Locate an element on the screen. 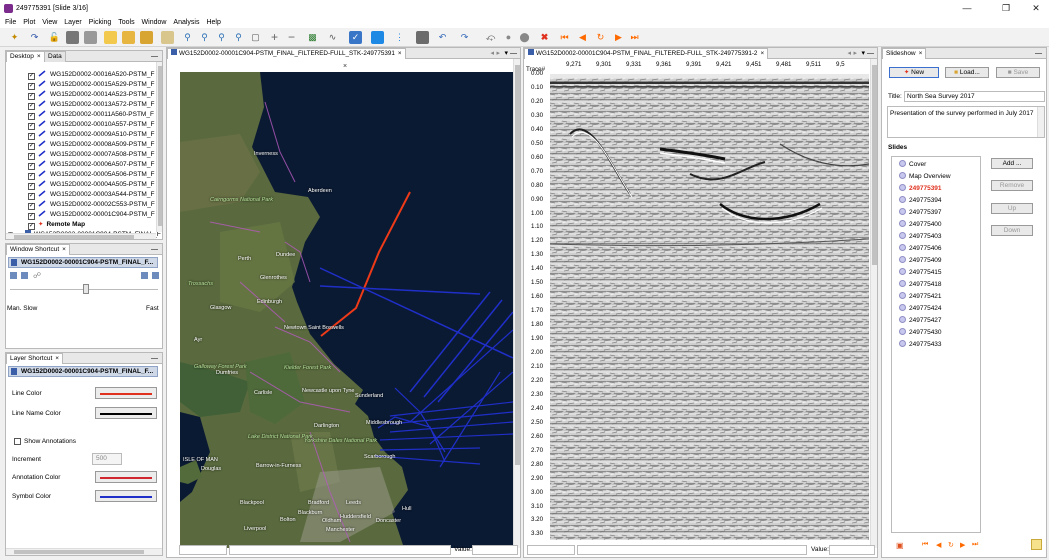 The height and width of the screenshot is (560, 1049). camera-icon is located at coordinates (422, 37).